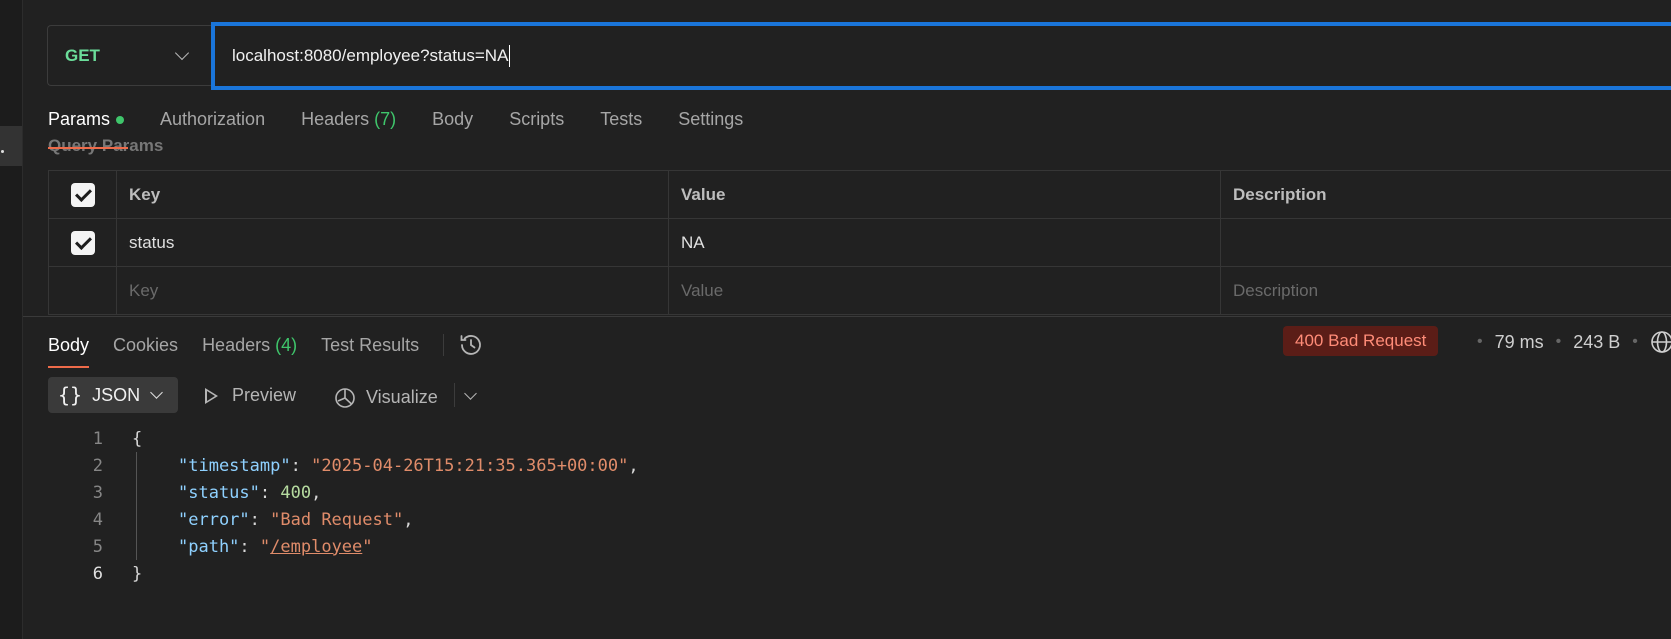  What do you see at coordinates (86, 119) in the screenshot?
I see `tab-params: Params` at bounding box center [86, 119].